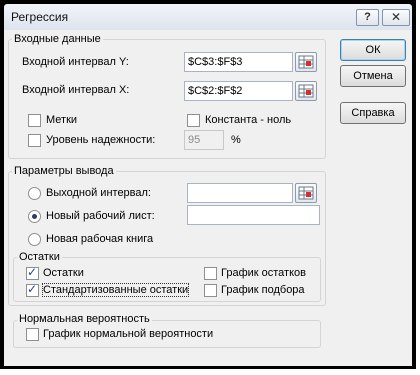  I want to click on new-book-radio, so click(34, 239).